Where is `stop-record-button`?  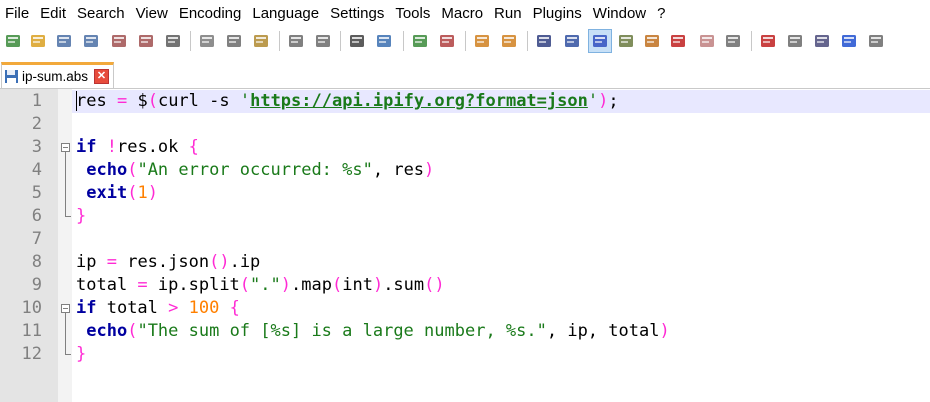
stop-record-button is located at coordinates (795, 41).